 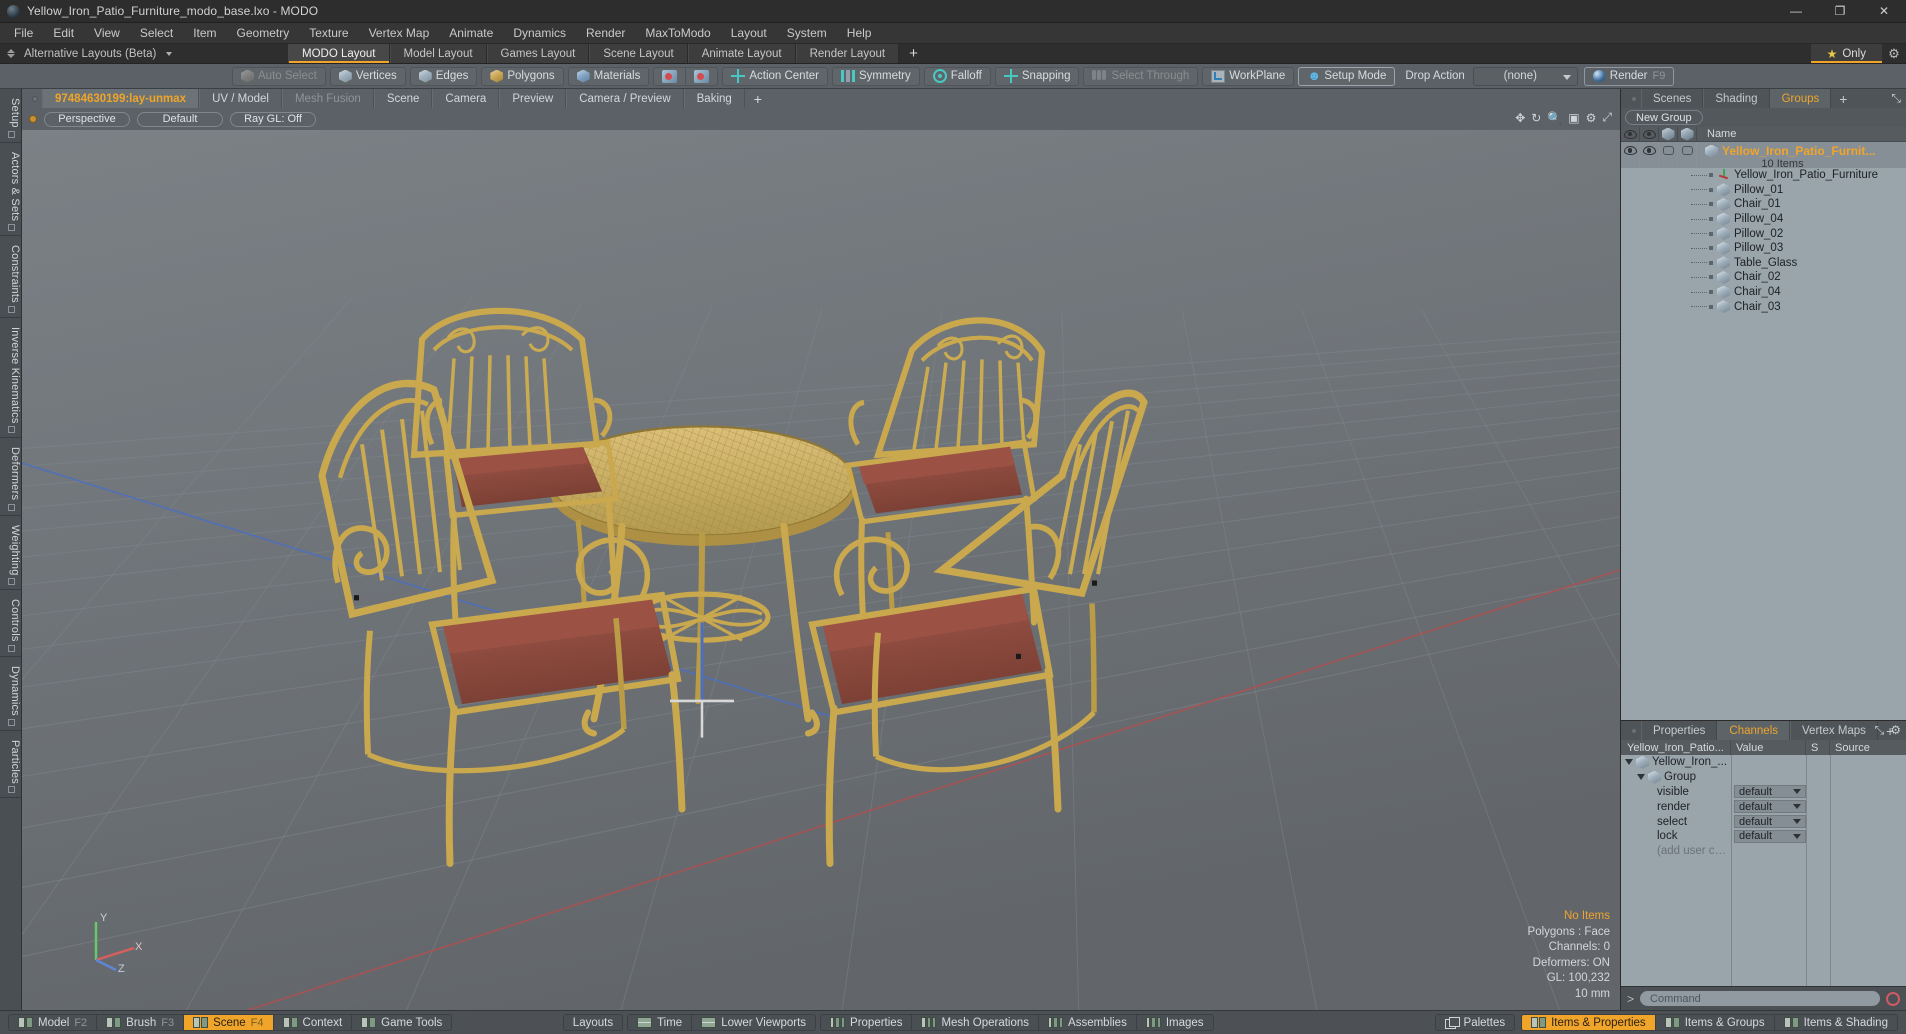 What do you see at coordinates (1763, 233) in the screenshot?
I see `list-item: Pillow_02` at bounding box center [1763, 233].